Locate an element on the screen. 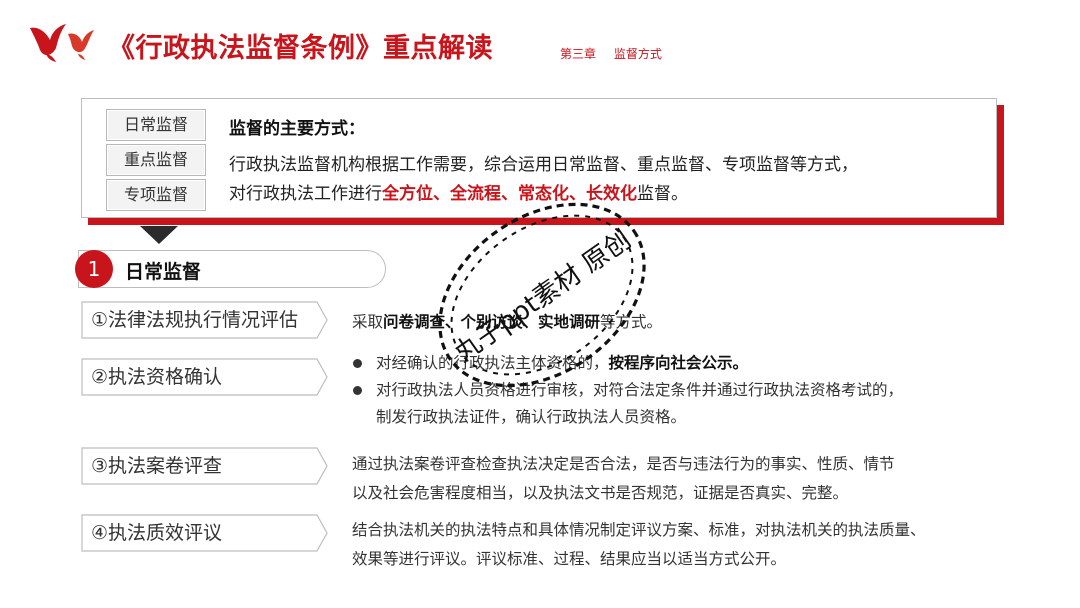 The image size is (1080, 608). chapter-subtitle: 第三章 监督方式 is located at coordinates (611, 53).